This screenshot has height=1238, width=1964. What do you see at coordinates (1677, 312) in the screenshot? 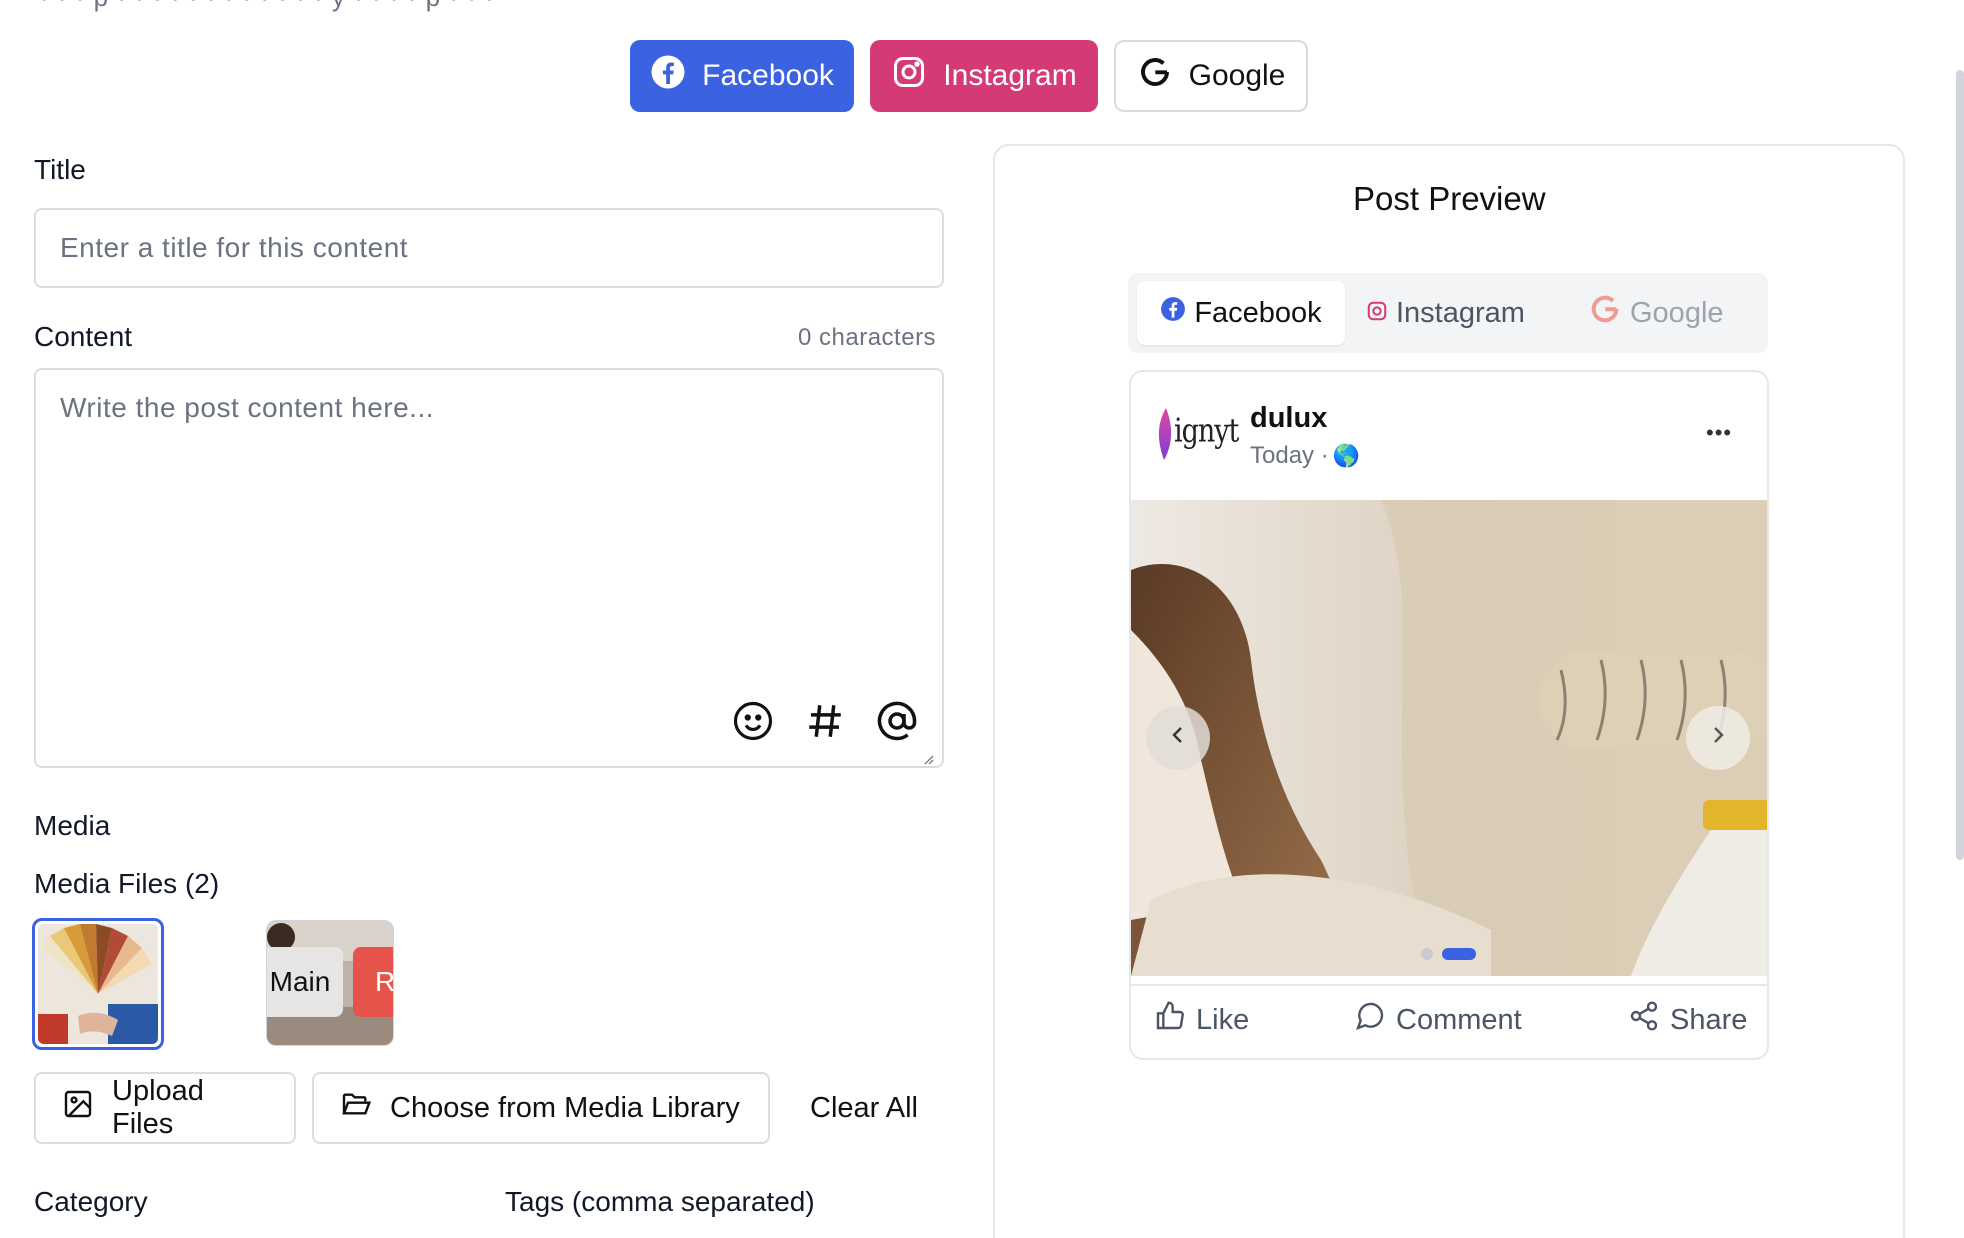
I see `preview-tab-google-label: Google` at bounding box center [1677, 312].